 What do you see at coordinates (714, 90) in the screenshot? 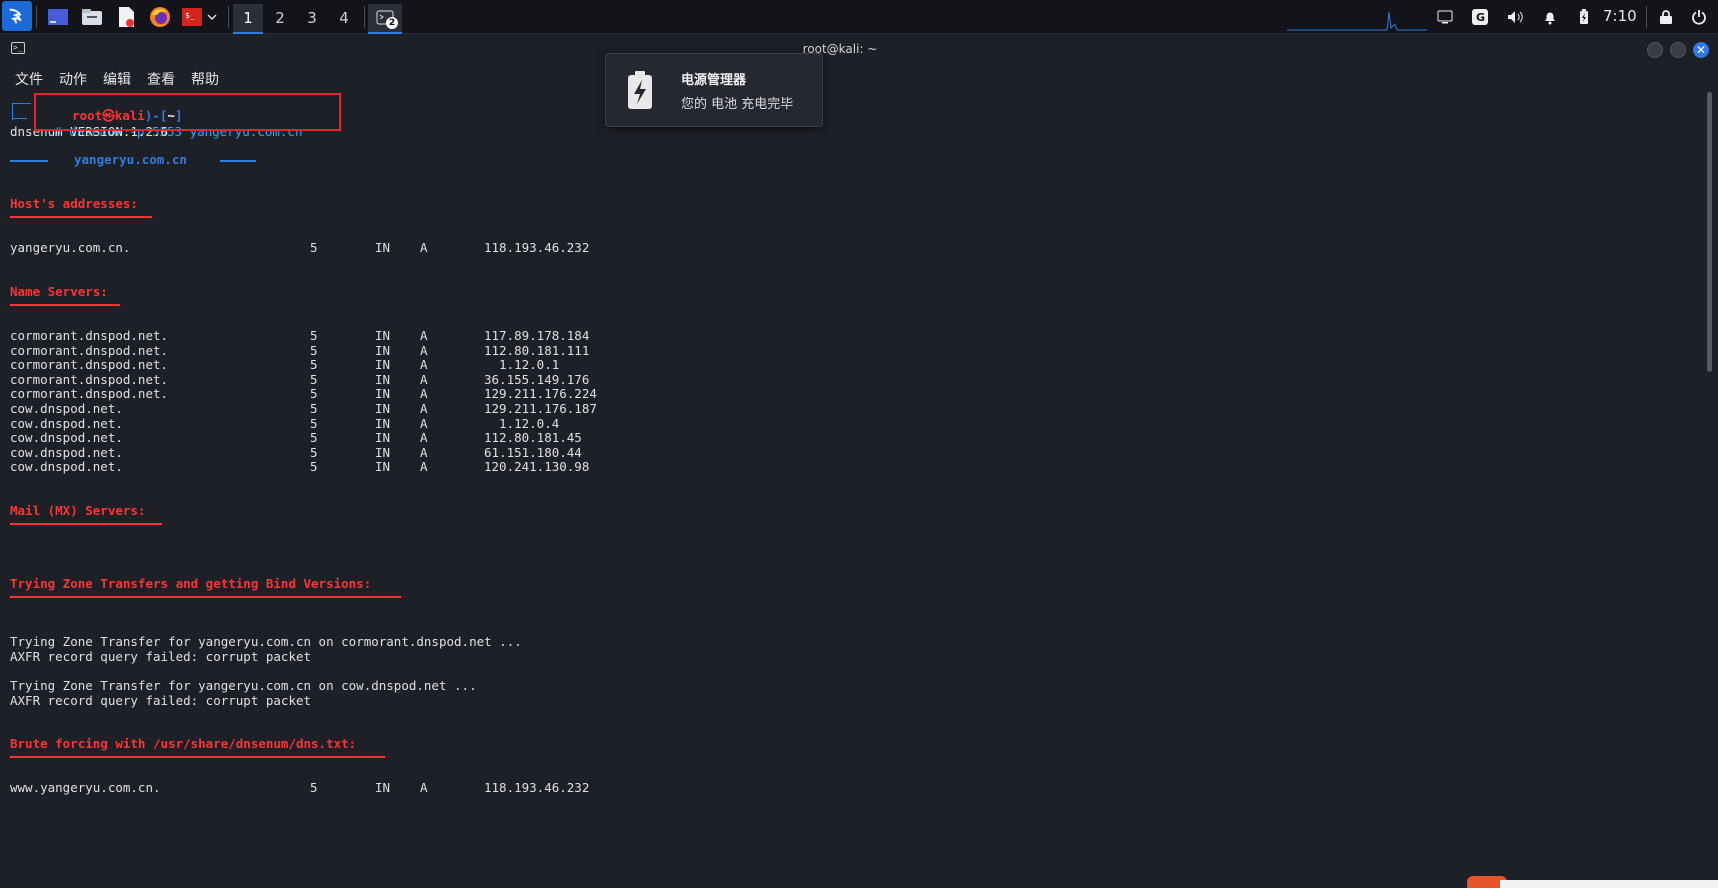
I see `power-notification: 电源管理器 您的 电池 充电完毕` at bounding box center [714, 90].